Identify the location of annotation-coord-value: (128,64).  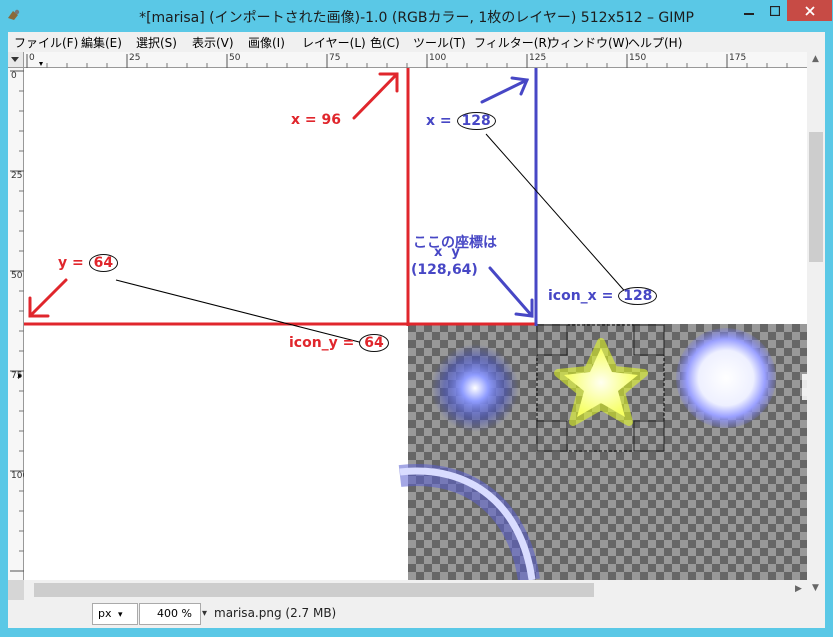
(444, 270).